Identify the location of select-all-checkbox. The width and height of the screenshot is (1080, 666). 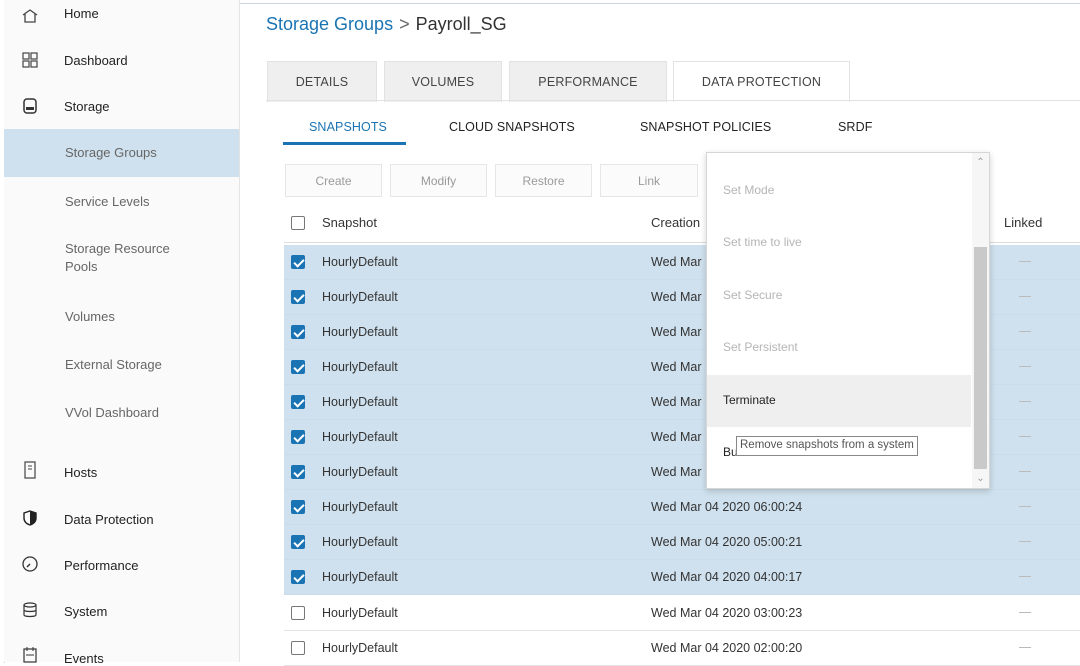
(298, 223).